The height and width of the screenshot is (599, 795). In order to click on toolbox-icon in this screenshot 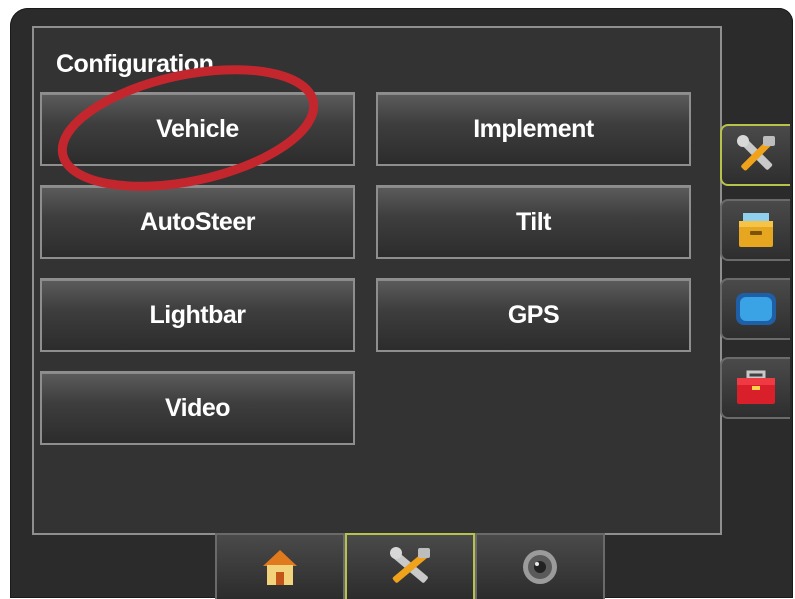, I will do `click(756, 387)`.